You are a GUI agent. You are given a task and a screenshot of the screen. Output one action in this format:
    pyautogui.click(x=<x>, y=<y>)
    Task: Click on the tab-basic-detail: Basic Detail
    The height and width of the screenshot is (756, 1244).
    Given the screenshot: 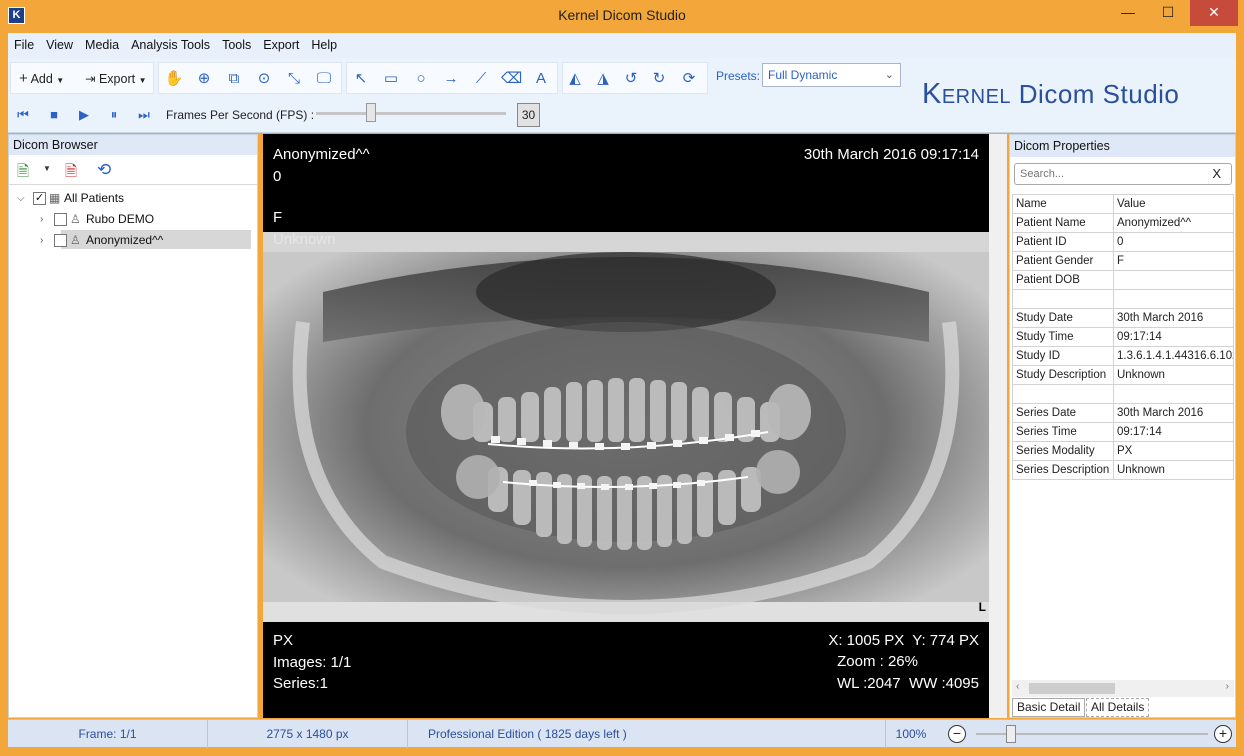 What is the action you would take?
    pyautogui.click(x=1049, y=707)
    